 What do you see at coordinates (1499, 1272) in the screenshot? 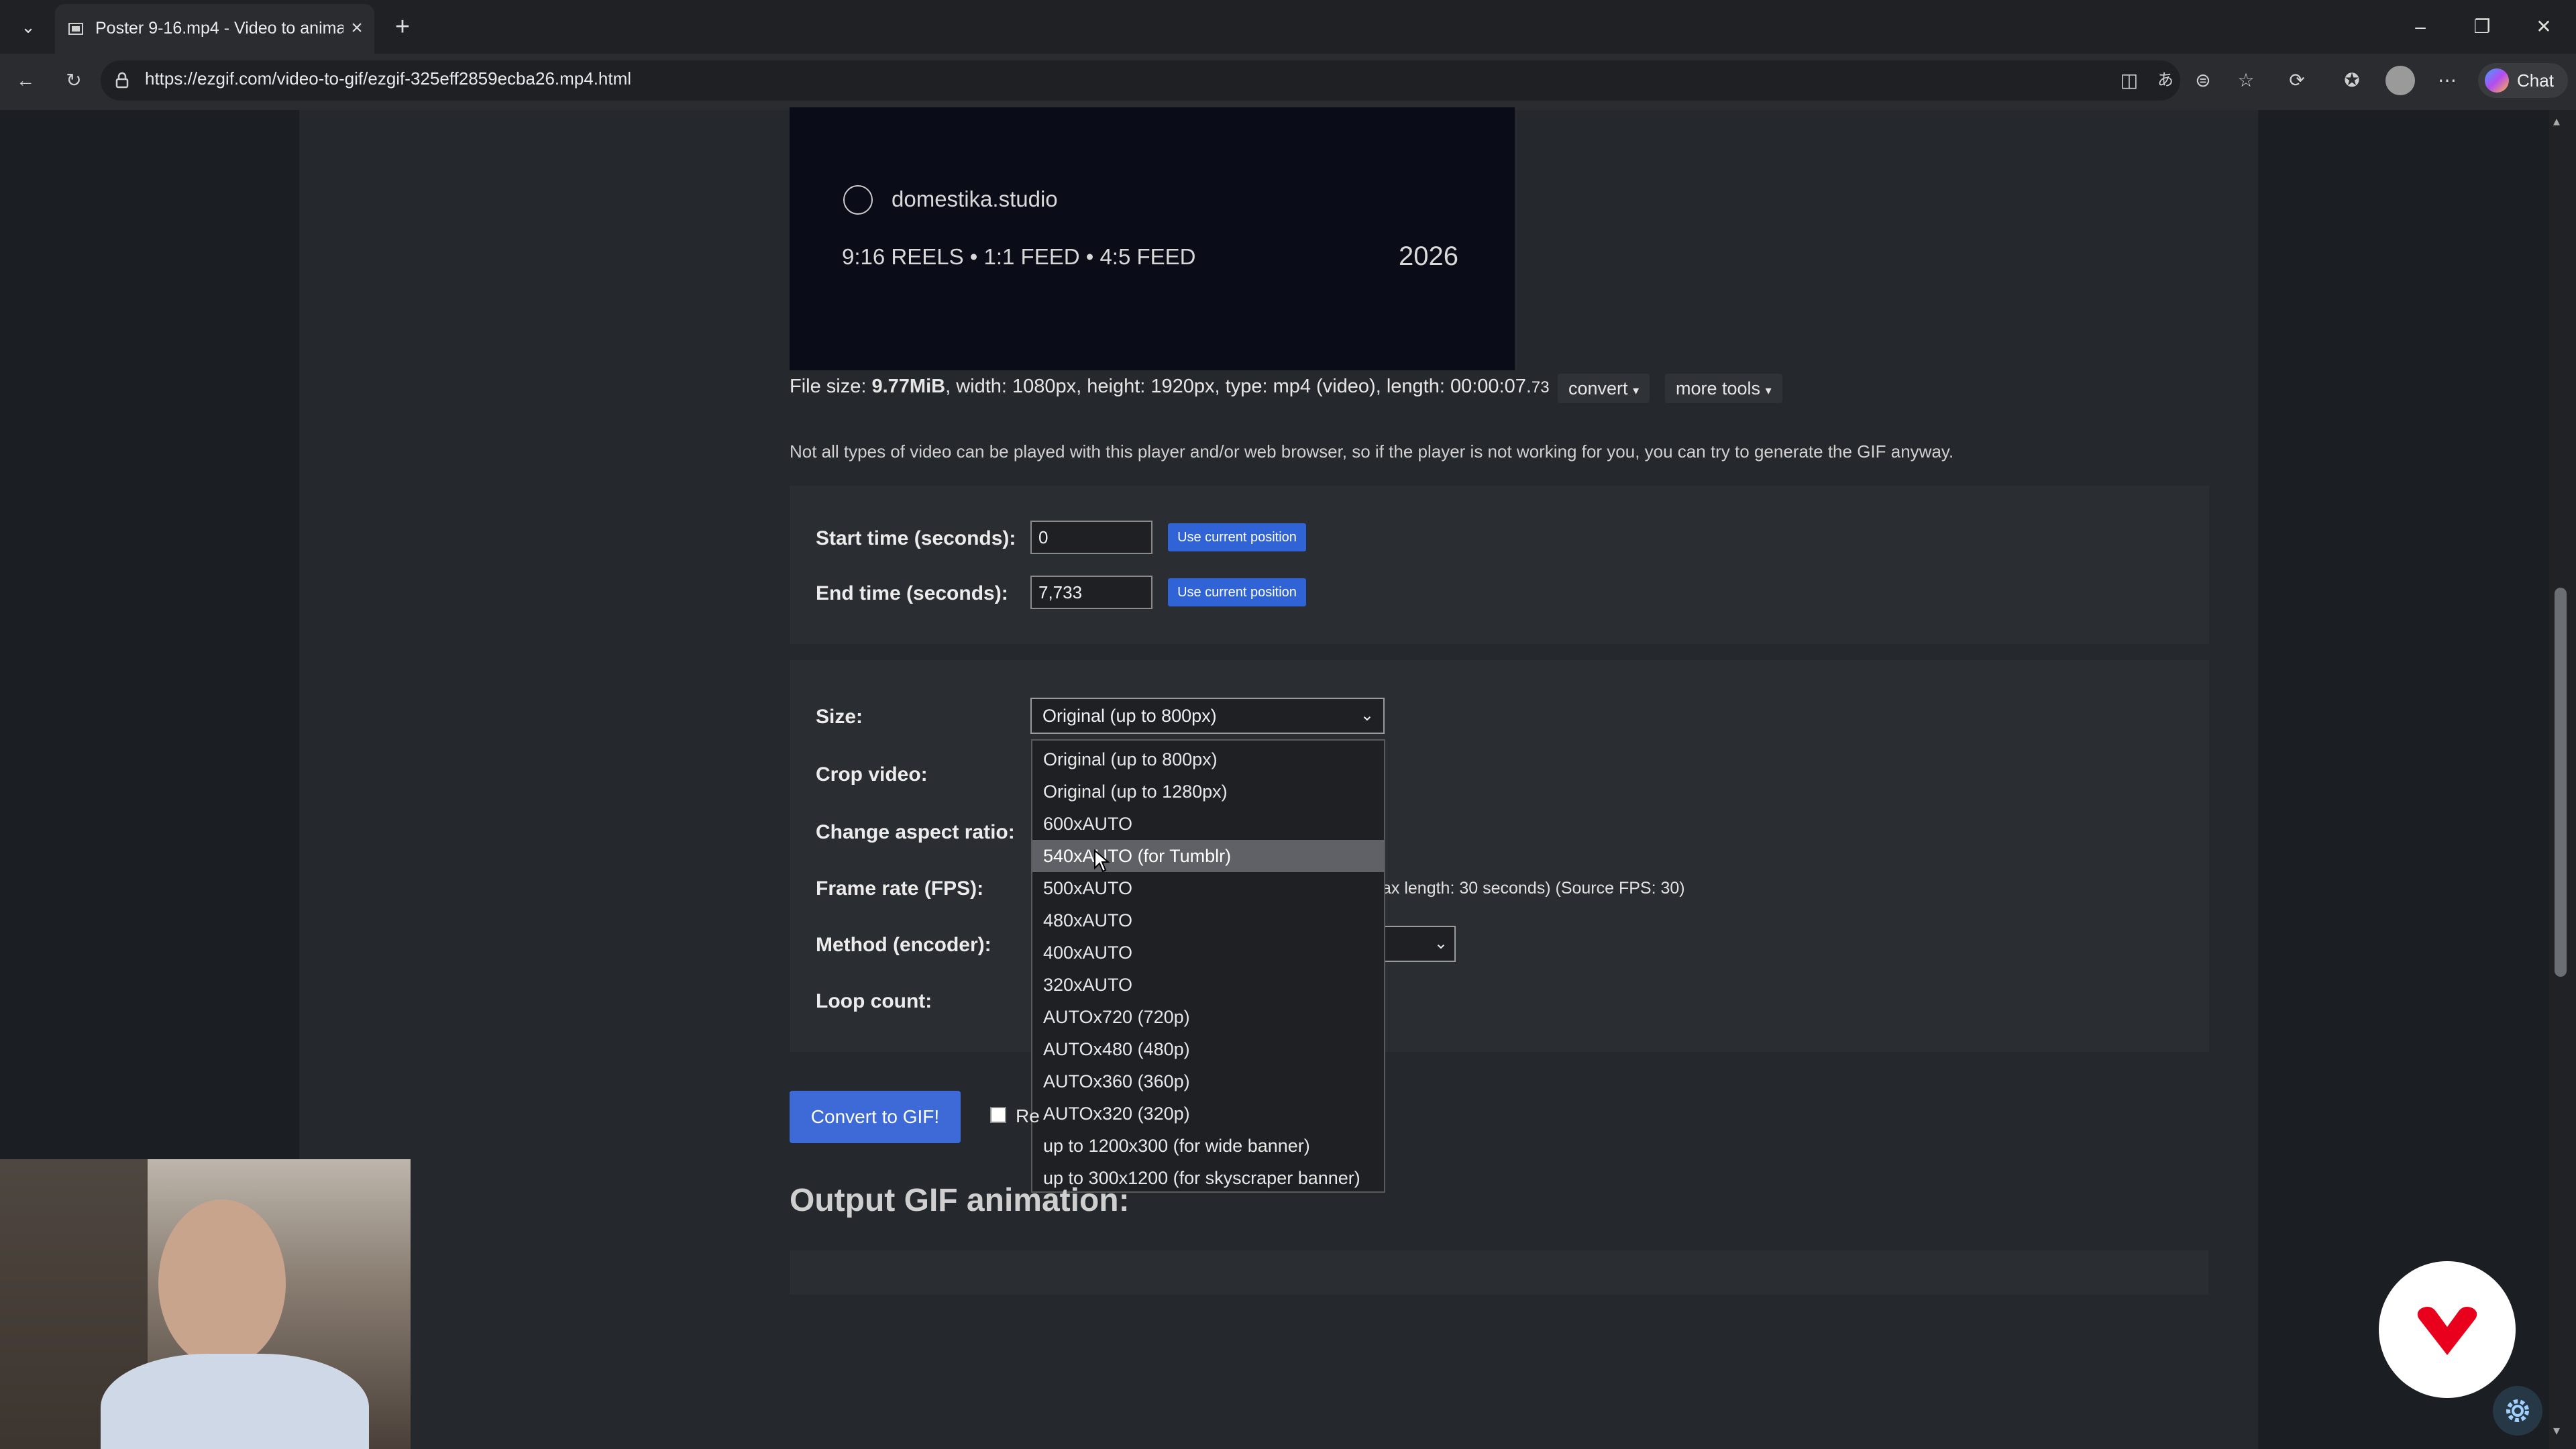
I see `output-area` at bounding box center [1499, 1272].